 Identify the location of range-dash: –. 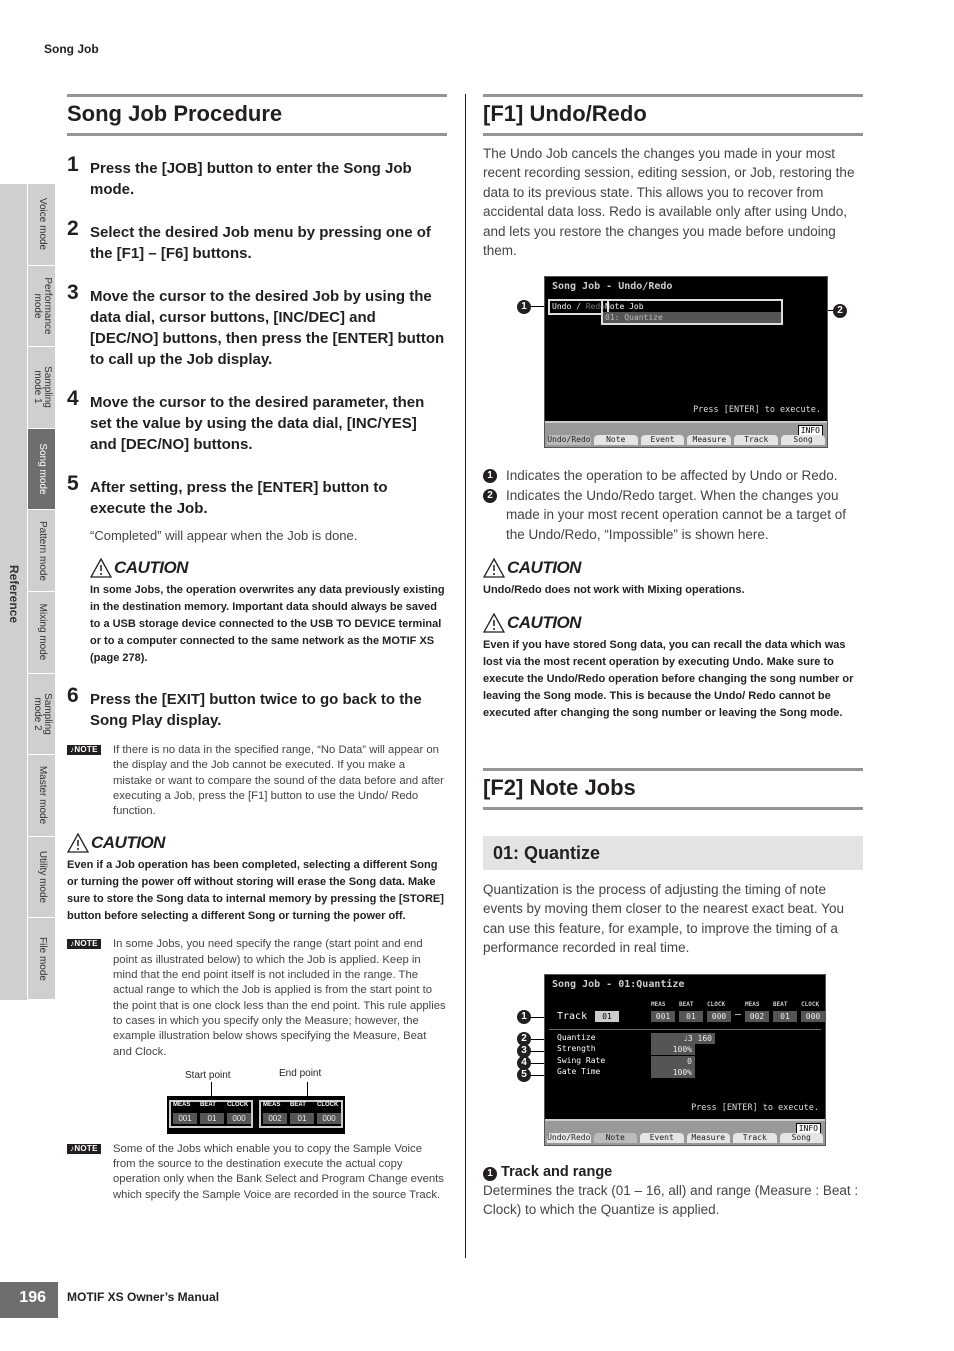
(738, 1014).